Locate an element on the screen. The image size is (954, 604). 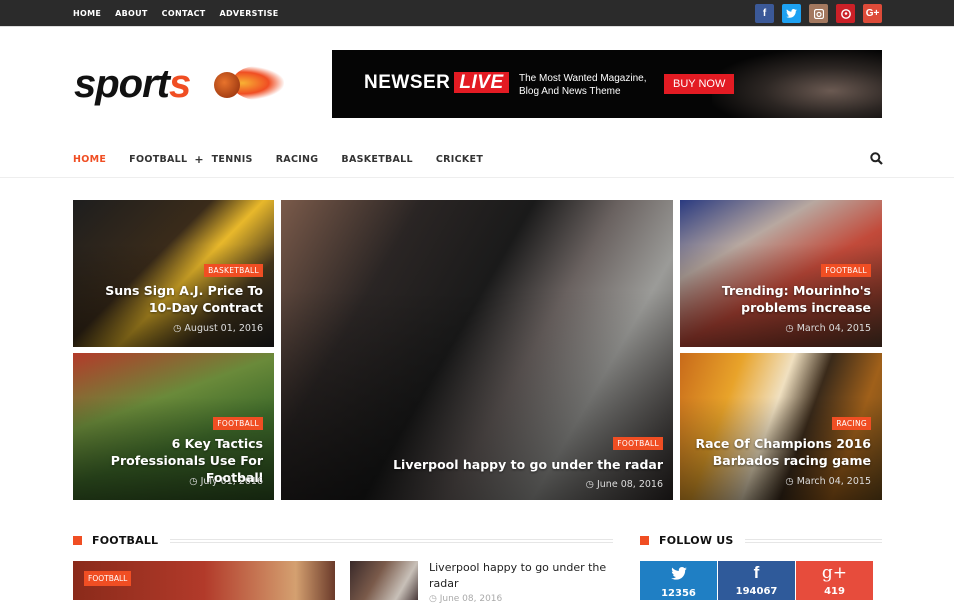
post-date-text: July 01, 2016 is located at coordinates (231, 481).